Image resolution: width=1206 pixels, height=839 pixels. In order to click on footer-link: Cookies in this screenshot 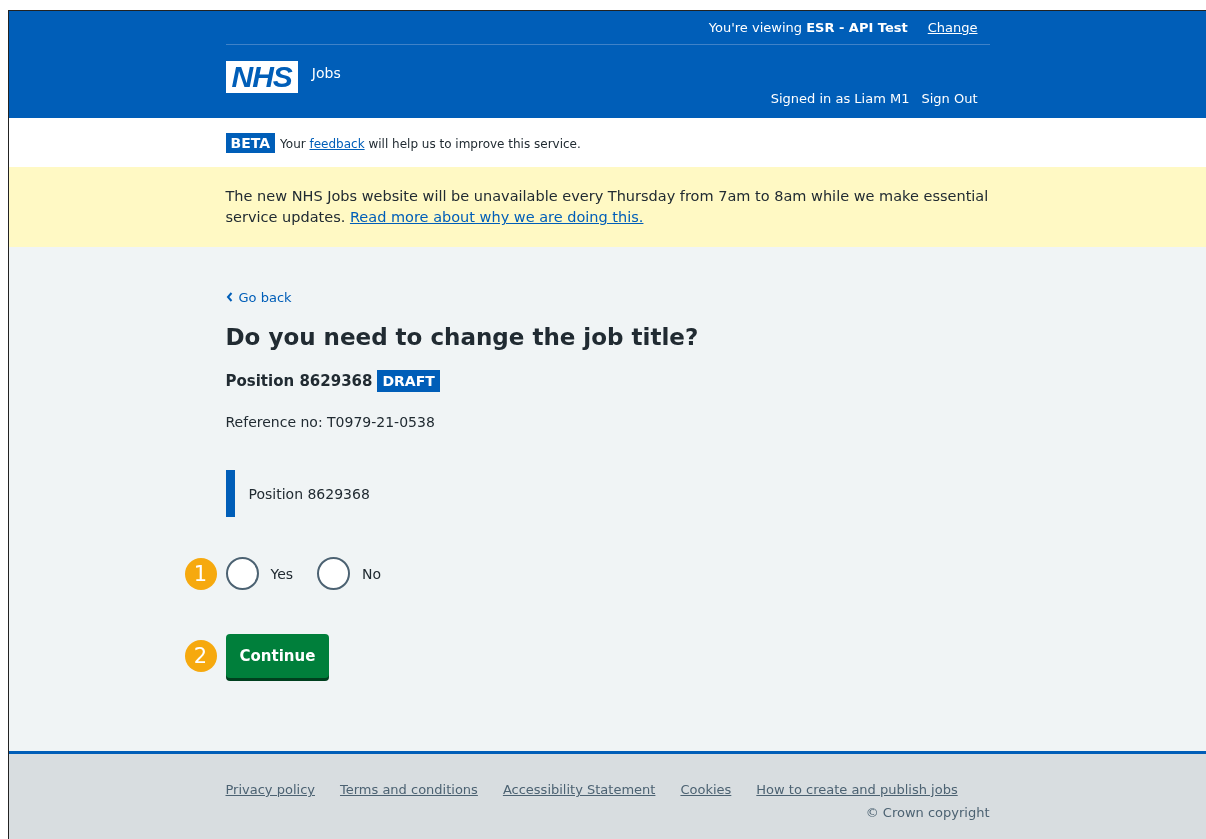, I will do `click(706, 789)`.